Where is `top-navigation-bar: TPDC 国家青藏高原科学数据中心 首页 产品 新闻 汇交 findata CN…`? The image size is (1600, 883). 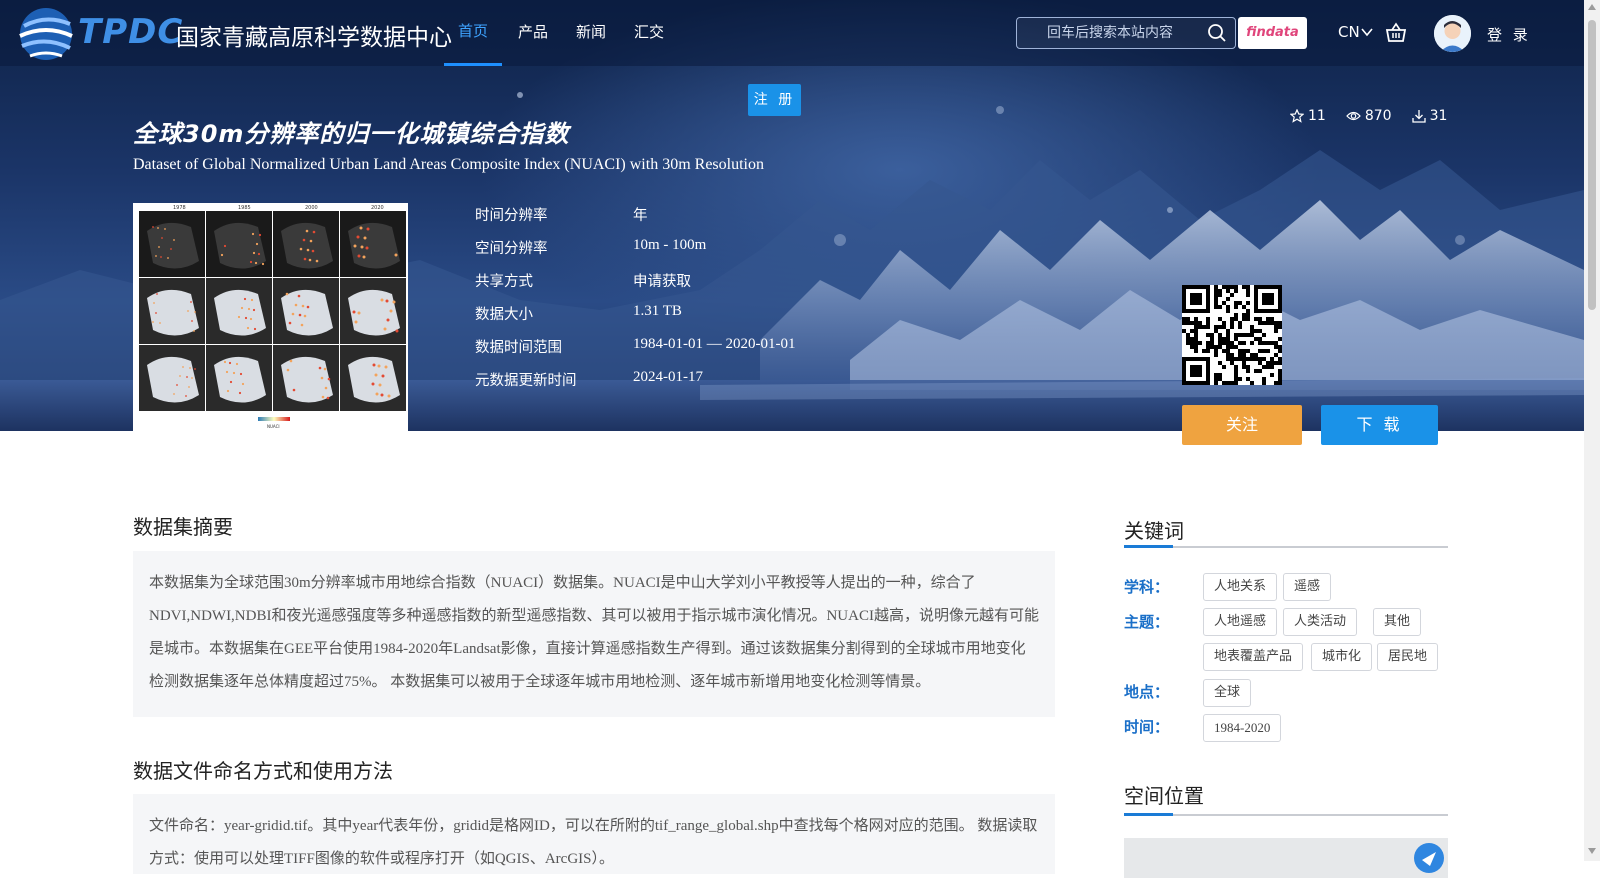 top-navigation-bar: TPDC 国家青藏高原科学数据中心 首页 产品 新闻 汇交 findata CN… is located at coordinates (792, 33).